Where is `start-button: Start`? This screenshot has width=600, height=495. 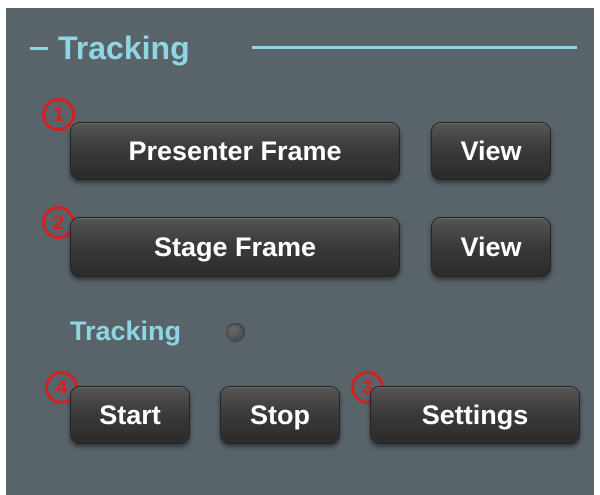 start-button: Start is located at coordinates (130, 415).